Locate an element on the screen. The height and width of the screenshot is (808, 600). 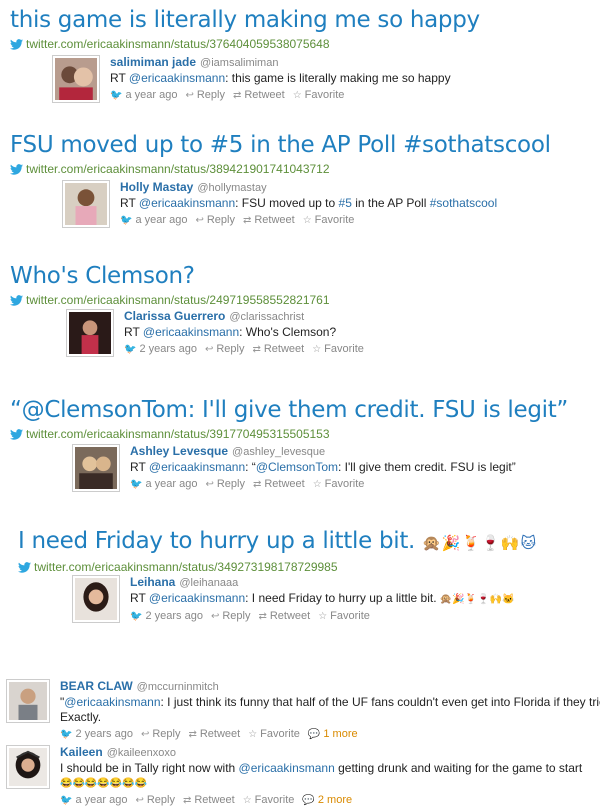
hashtag-link: #sothatscool is located at coordinates (463, 203).